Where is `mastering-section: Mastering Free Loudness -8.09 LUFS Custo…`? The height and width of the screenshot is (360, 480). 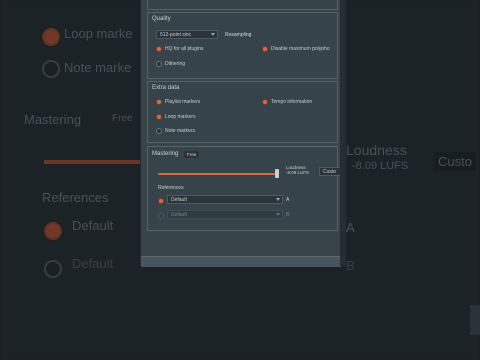
mastering-section: Mastering Free Loudness -8.09 LUFS Custo… is located at coordinates (244, 188).